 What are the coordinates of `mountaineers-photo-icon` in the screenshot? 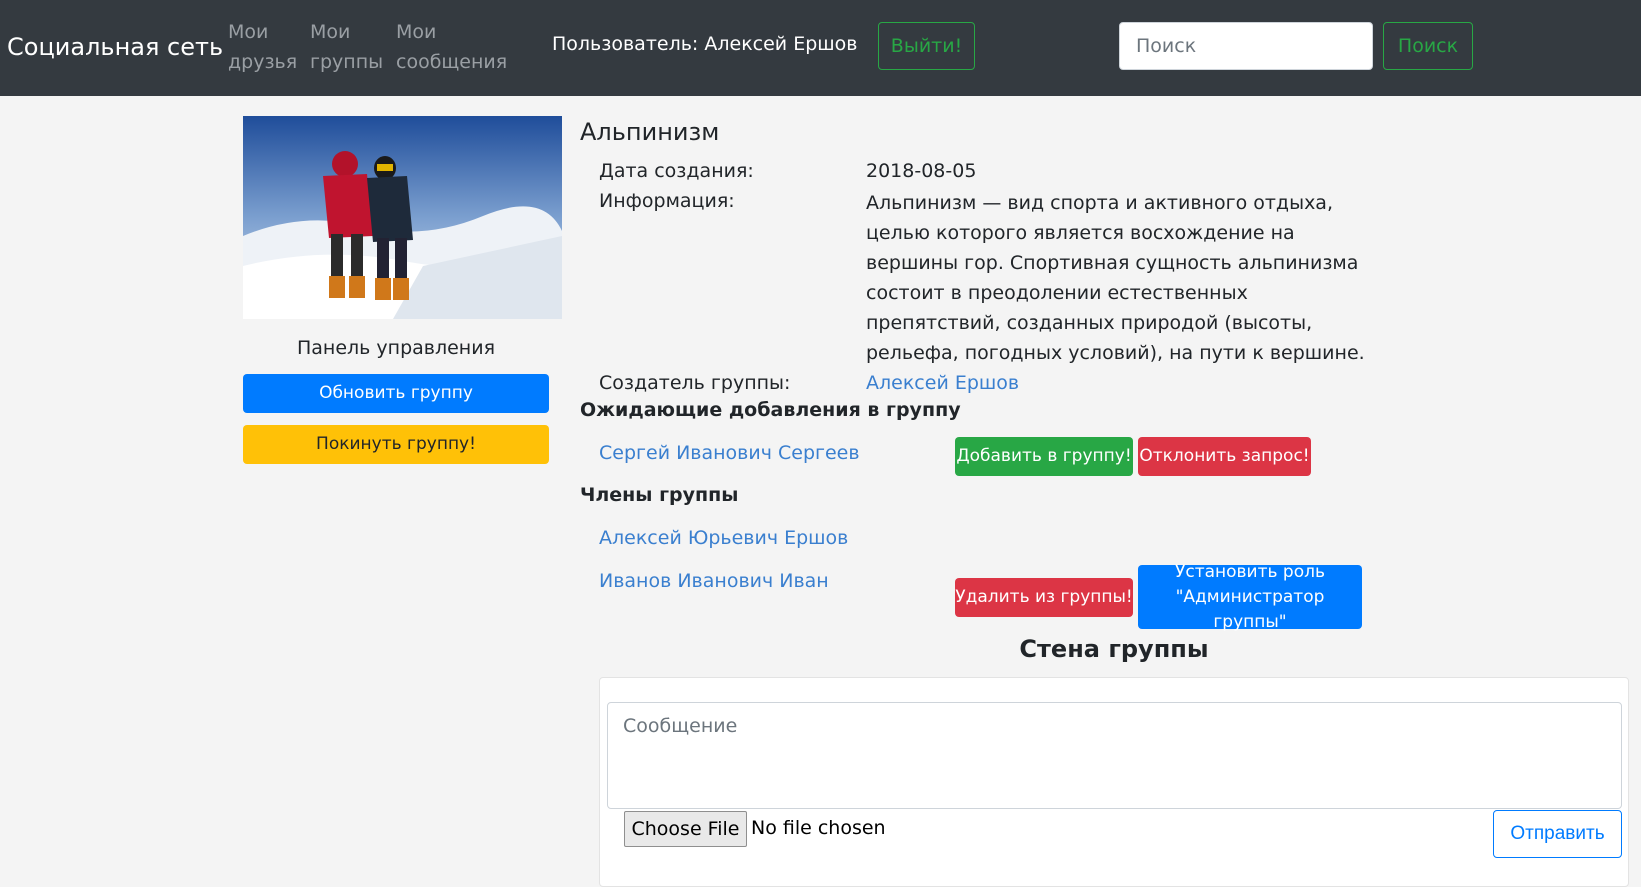 It's located at (402, 217).